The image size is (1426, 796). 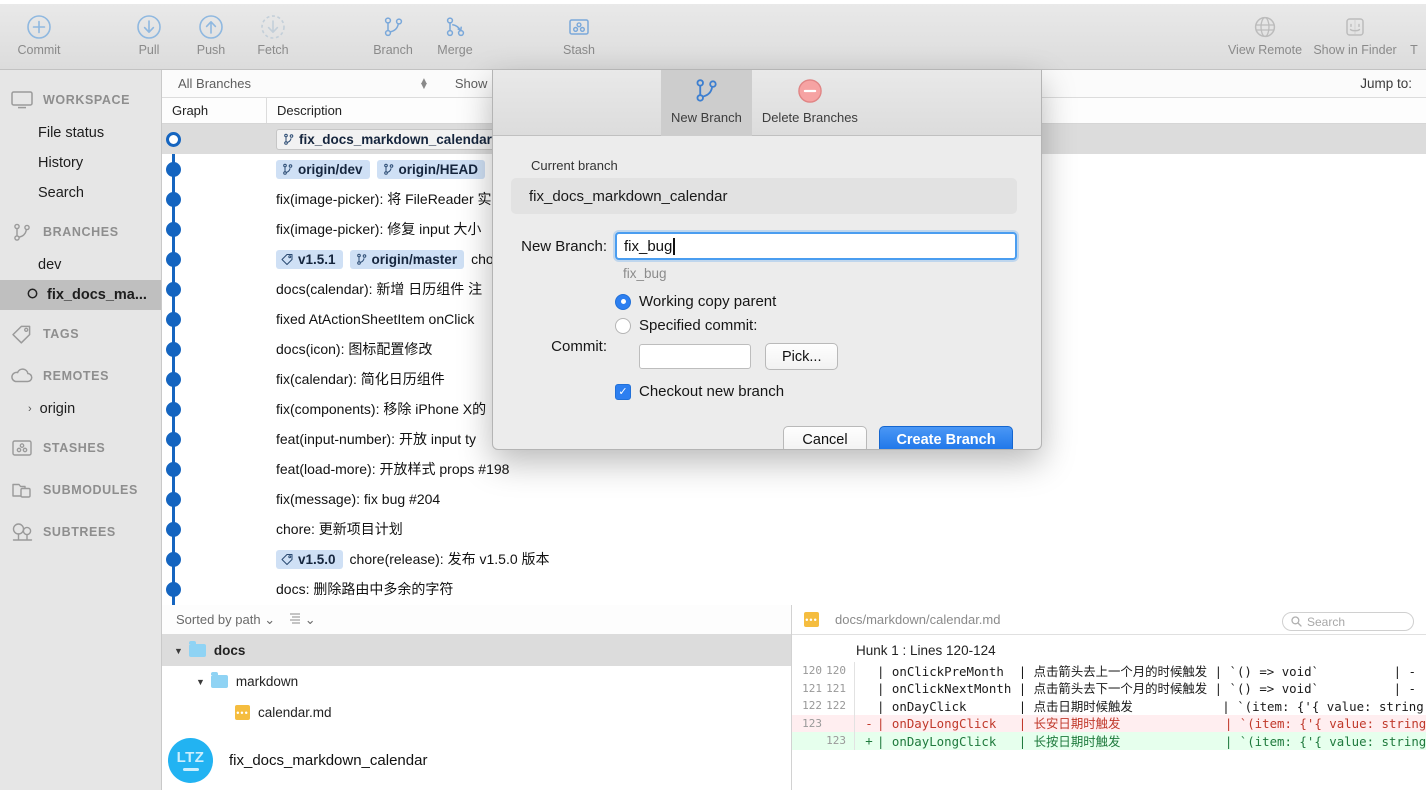 What do you see at coordinates (80, 532) in the screenshot?
I see `sidebar-section-subtrees: SUBTREES` at bounding box center [80, 532].